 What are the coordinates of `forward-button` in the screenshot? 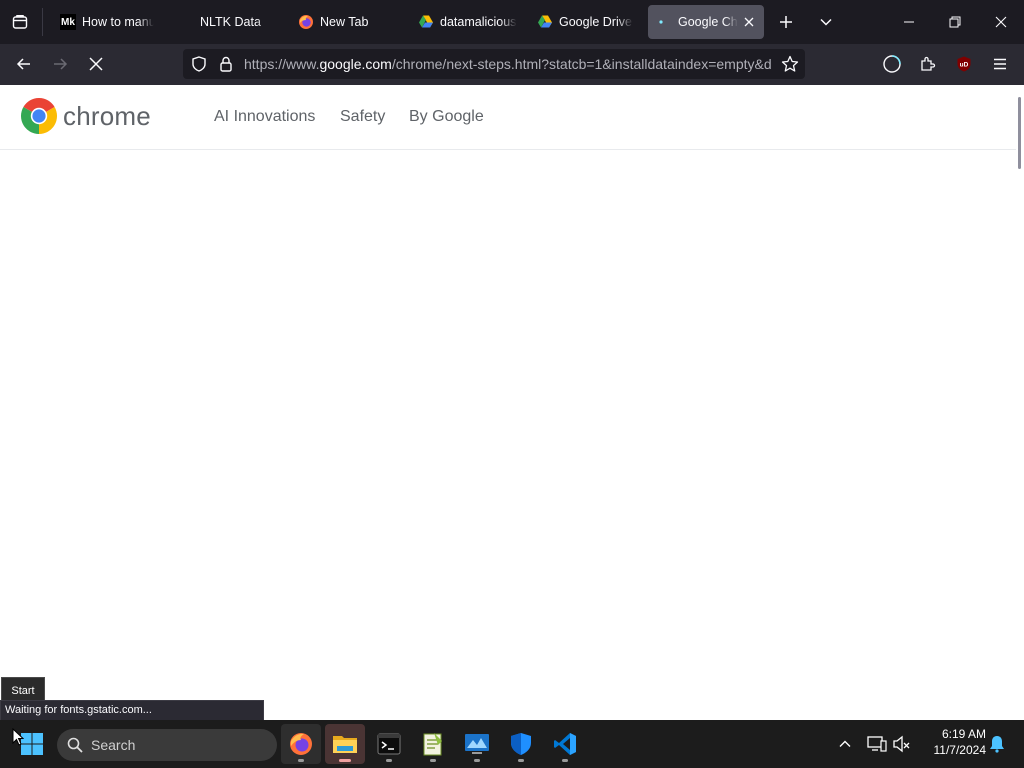 It's located at (60, 64).